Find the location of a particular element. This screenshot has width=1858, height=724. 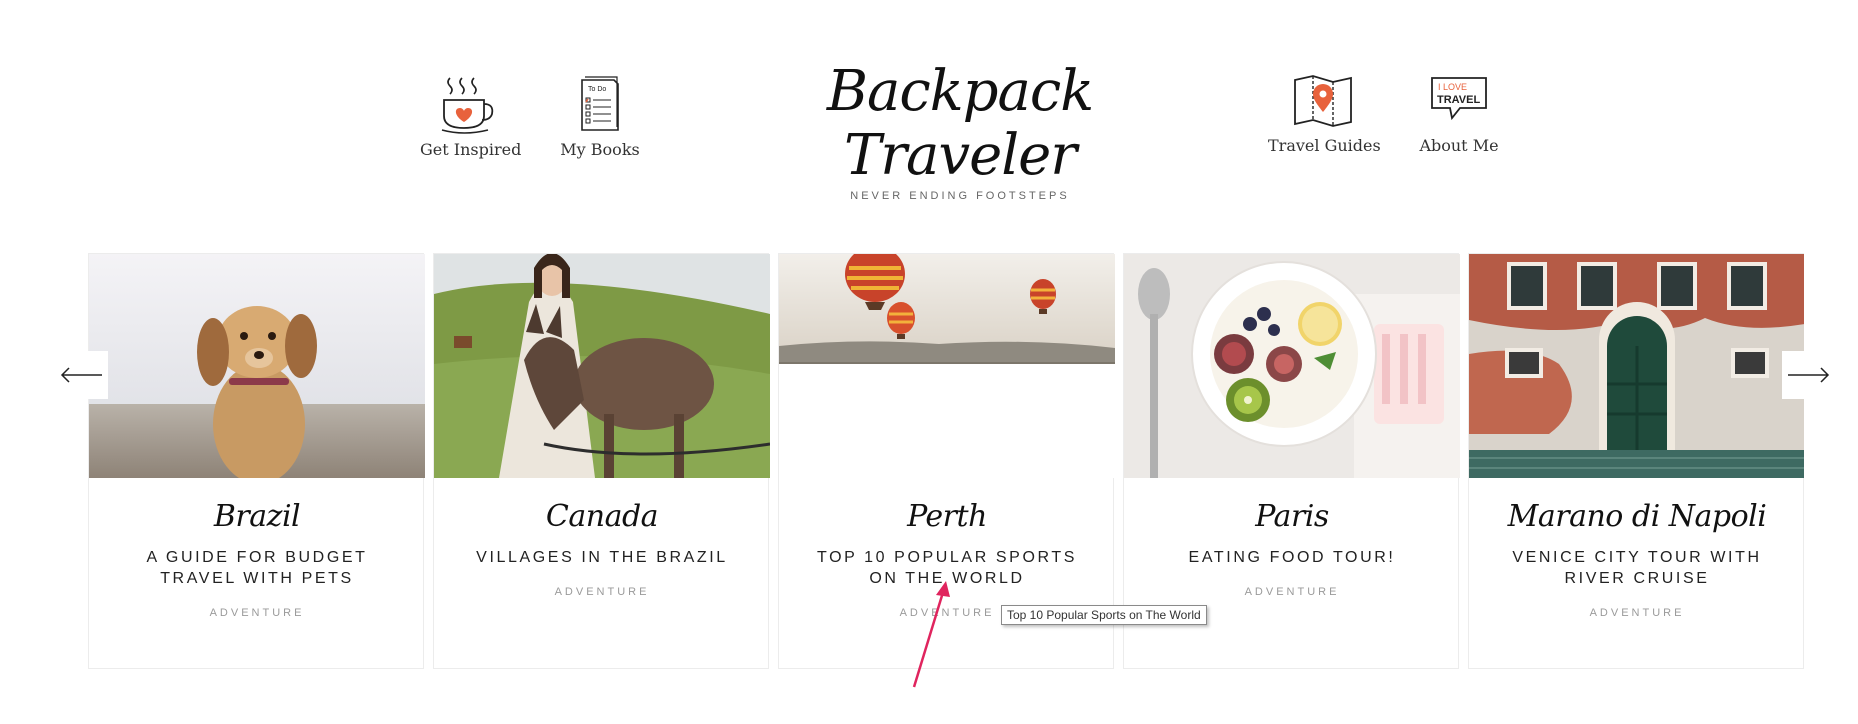

site-logo: Backpack Traveler NEVER ENDING FOOTSTEPS is located at coordinates (960, 131).